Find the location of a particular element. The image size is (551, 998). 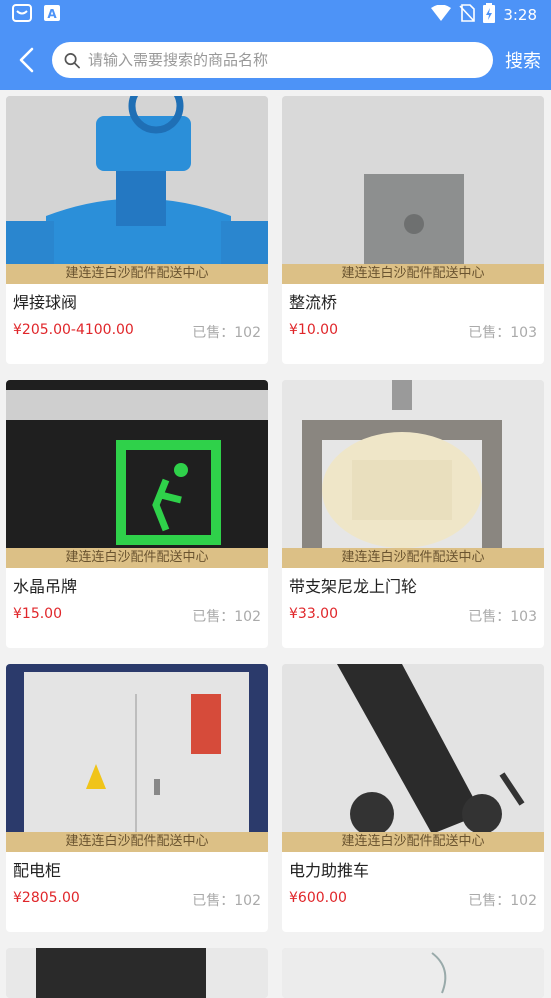

font-a-icon: A is located at coordinates (52, 15).